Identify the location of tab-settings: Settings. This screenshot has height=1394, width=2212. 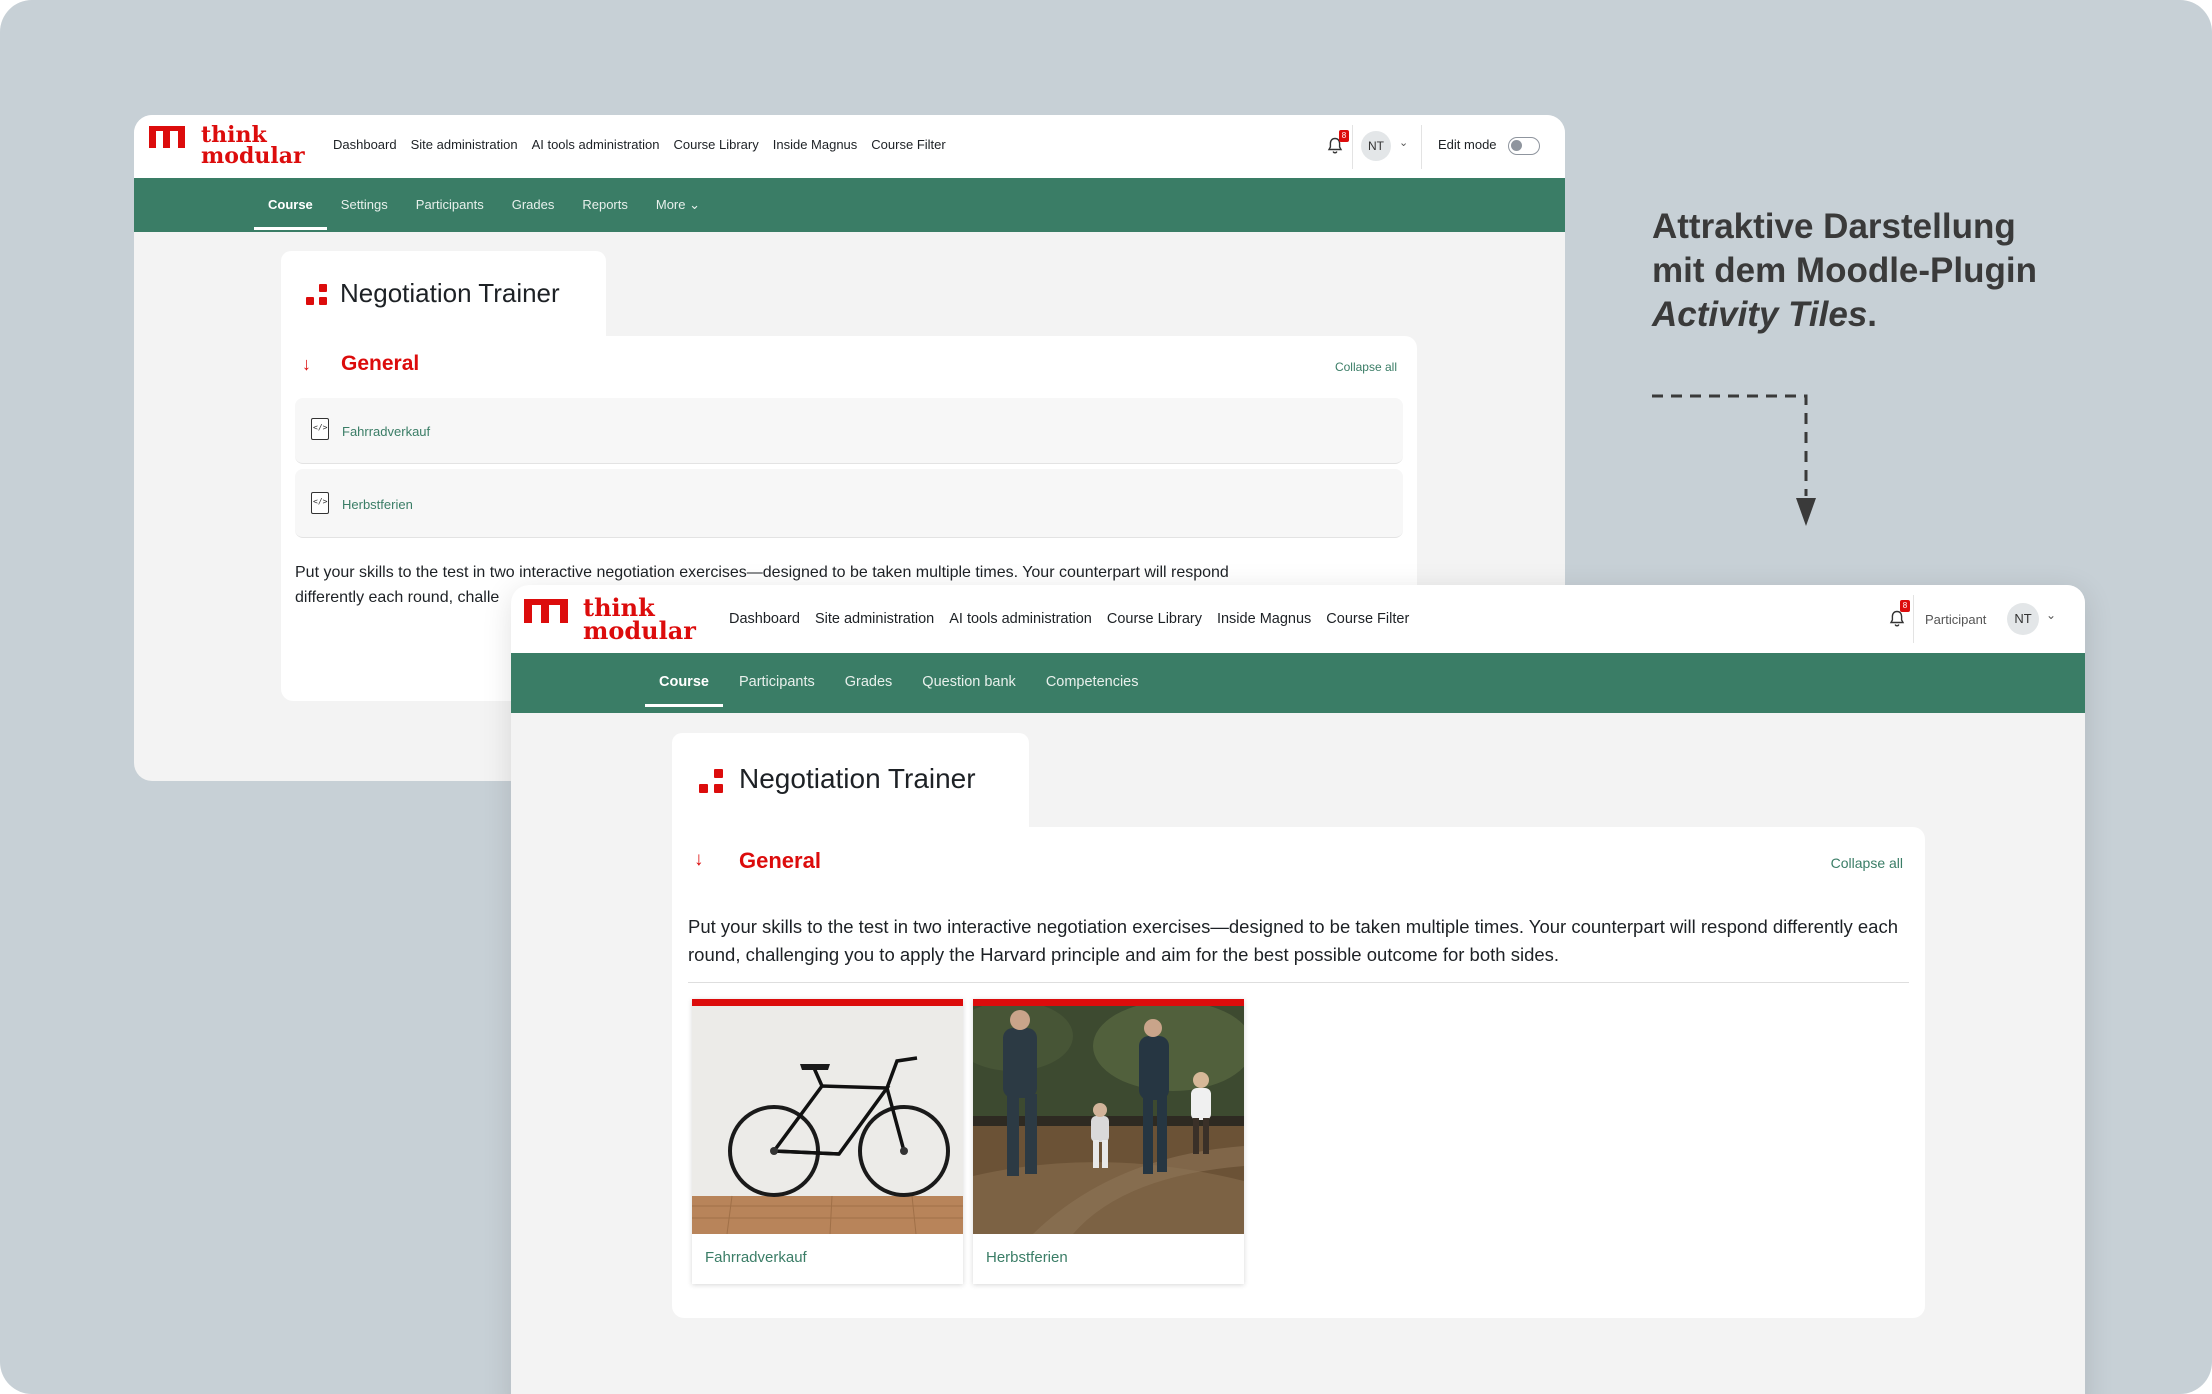
(364, 205).